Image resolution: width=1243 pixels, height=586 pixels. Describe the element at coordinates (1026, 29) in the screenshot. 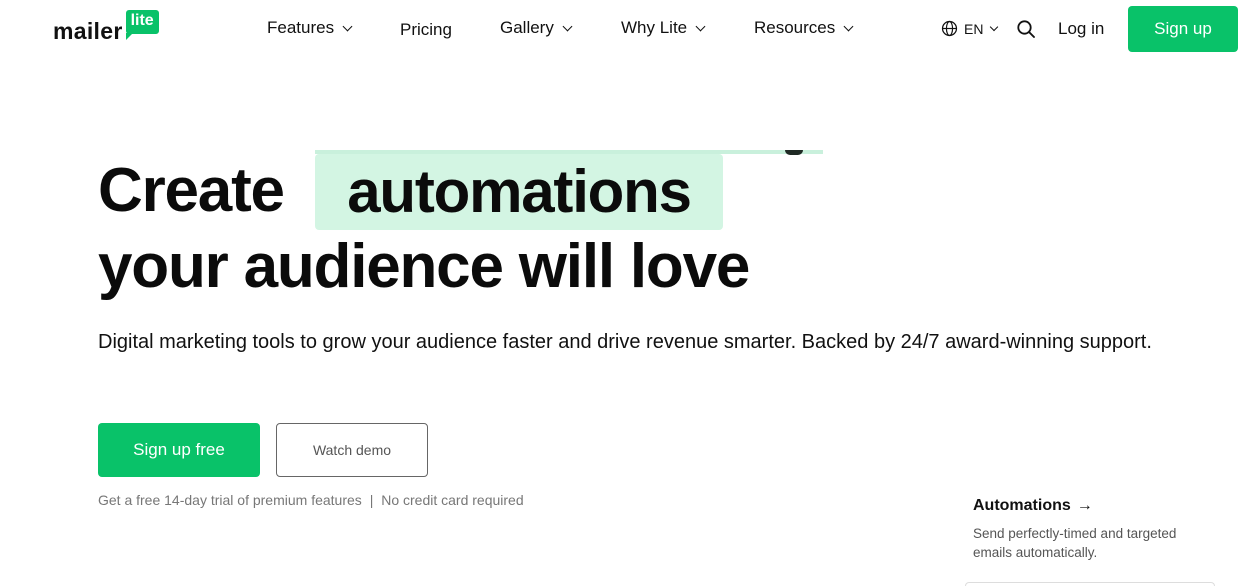

I see `search-icon` at that location.